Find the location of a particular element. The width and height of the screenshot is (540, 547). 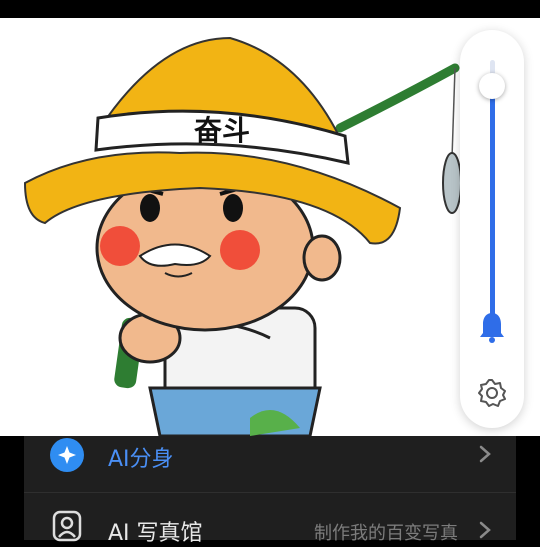

bell-icon is located at coordinates (492, 327).